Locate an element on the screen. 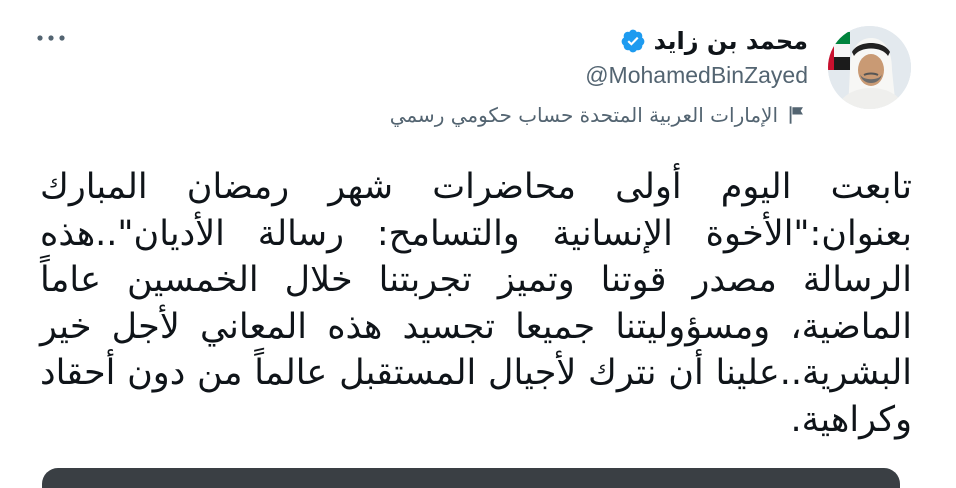 The image size is (956, 488). author-name-row: محمد بن زايد is located at coordinates (696, 41).